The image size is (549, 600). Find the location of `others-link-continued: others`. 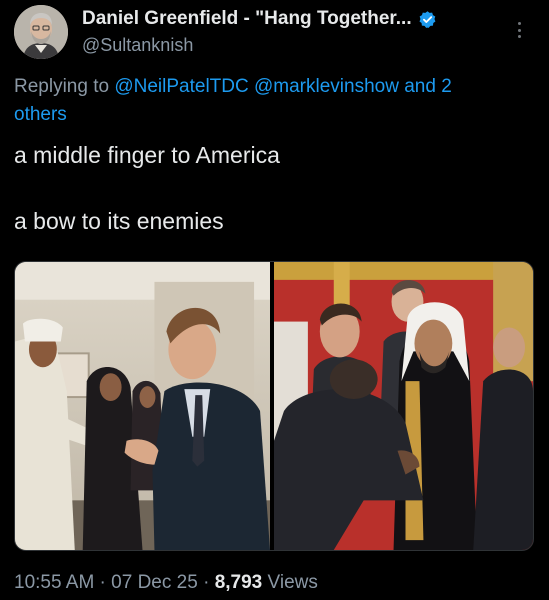

others-link-continued: others is located at coordinates (40, 114).